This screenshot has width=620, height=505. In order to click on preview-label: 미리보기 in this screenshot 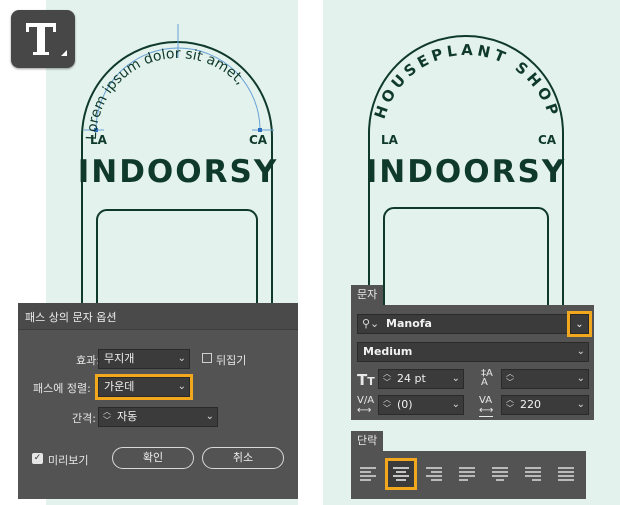, I will do `click(68, 460)`.